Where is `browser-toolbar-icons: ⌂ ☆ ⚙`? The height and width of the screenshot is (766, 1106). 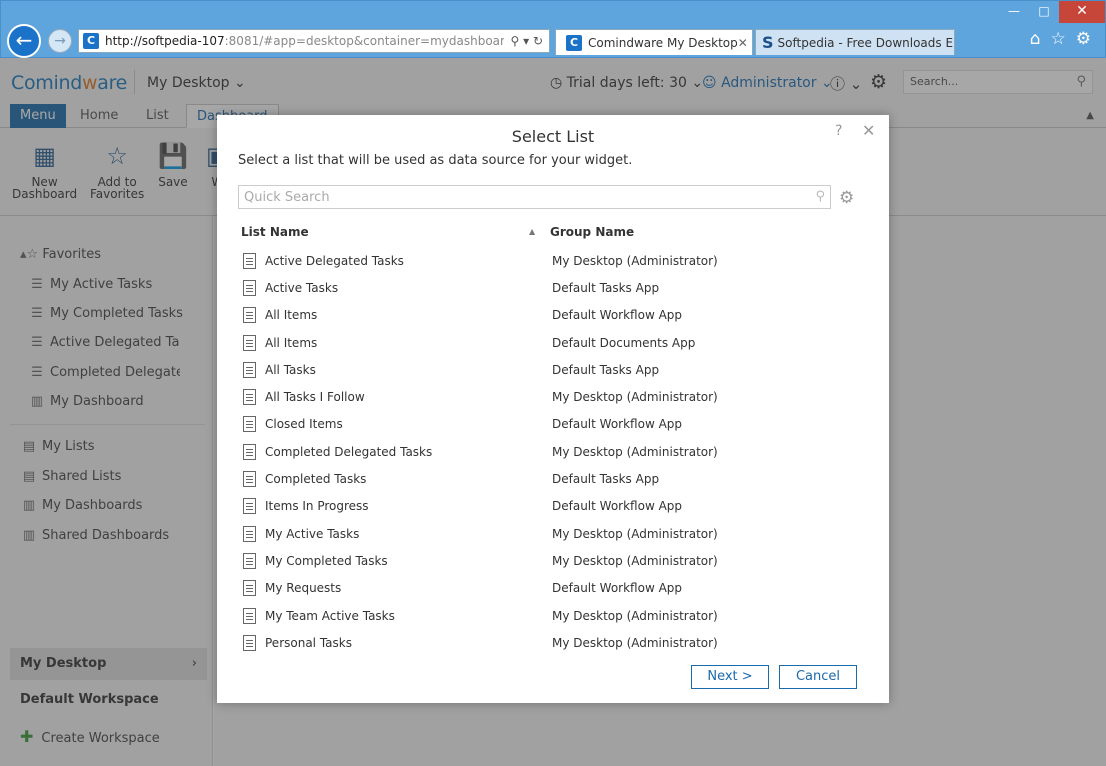
browser-toolbar-icons: ⌂ ☆ ⚙ is located at coordinates (1060, 39).